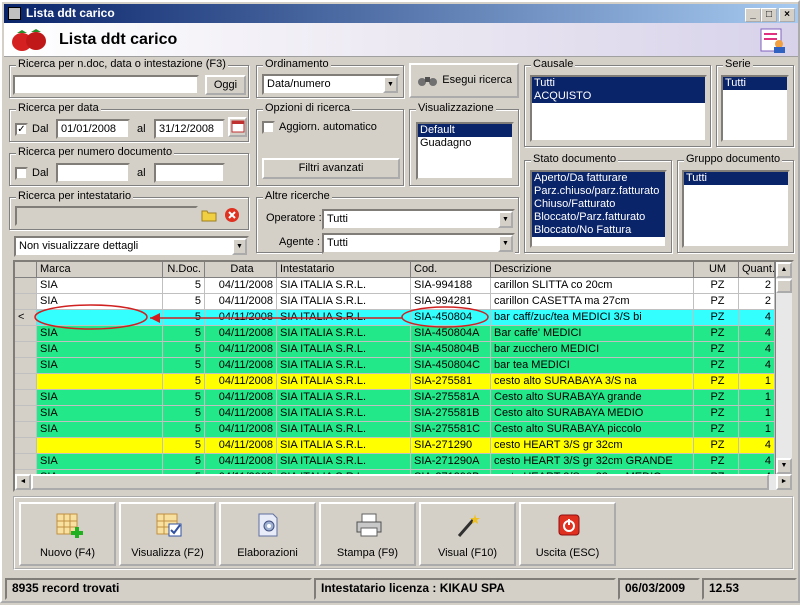 The width and height of the screenshot is (800, 605). I want to click on cell-descrizione: bar caff/zuc/tea MEDICI 3/S bi, so click(592, 318).